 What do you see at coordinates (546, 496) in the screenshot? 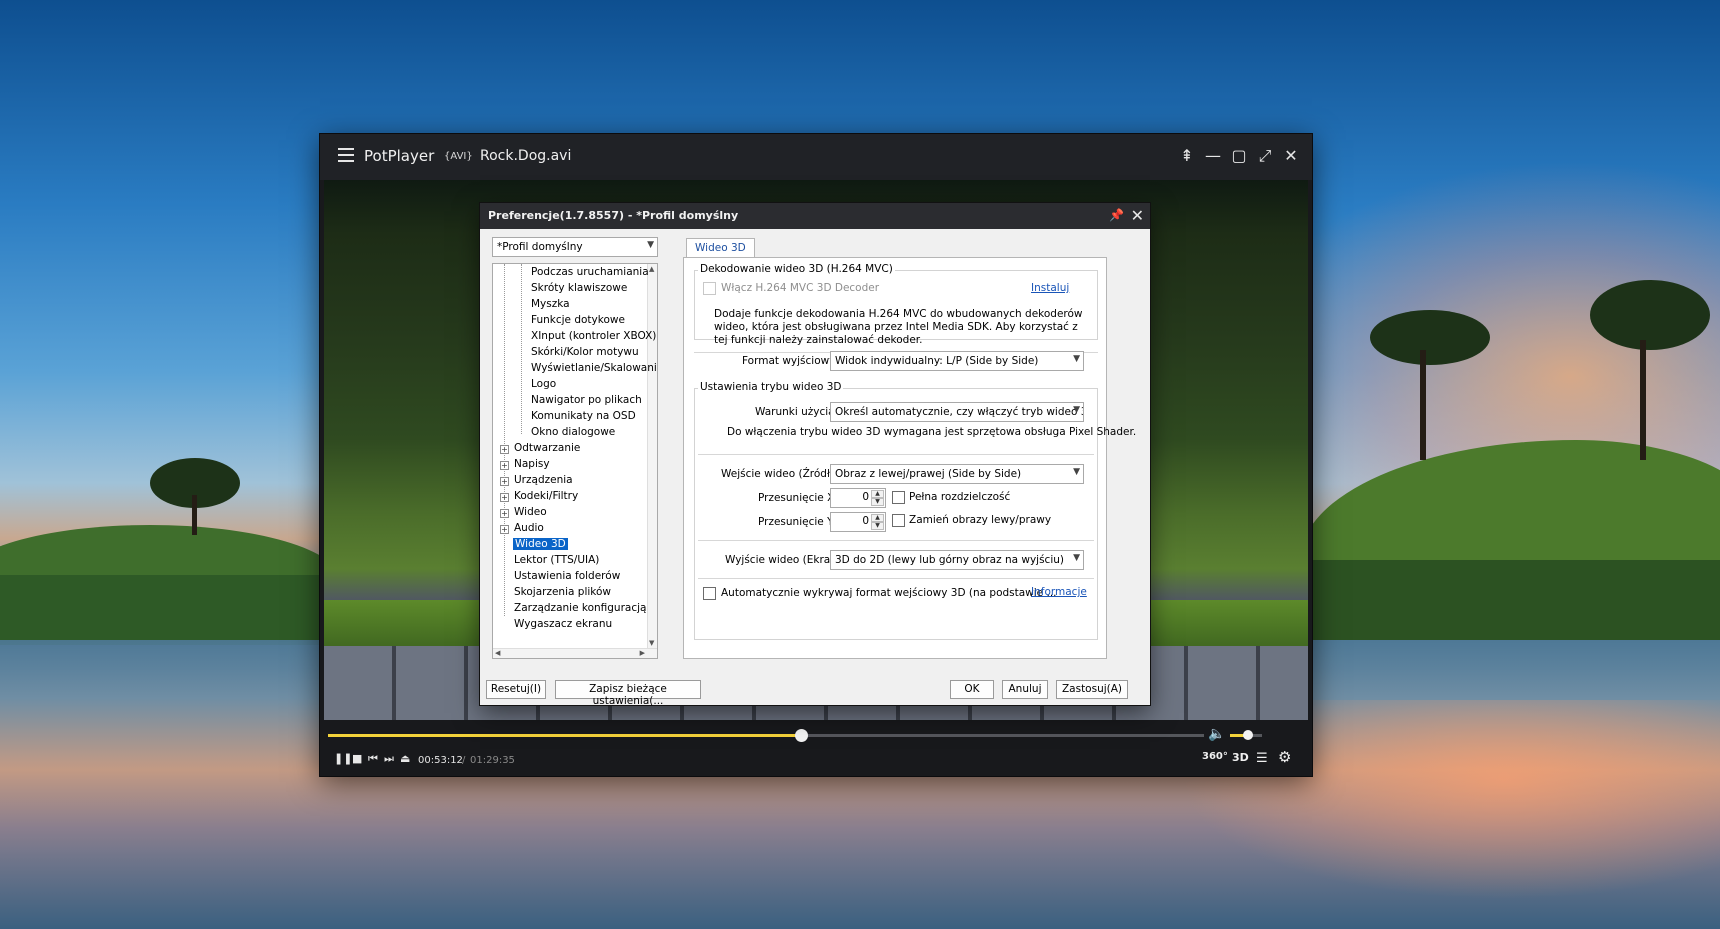
I see `tree-item: Kodeki/Filtry` at bounding box center [546, 496].